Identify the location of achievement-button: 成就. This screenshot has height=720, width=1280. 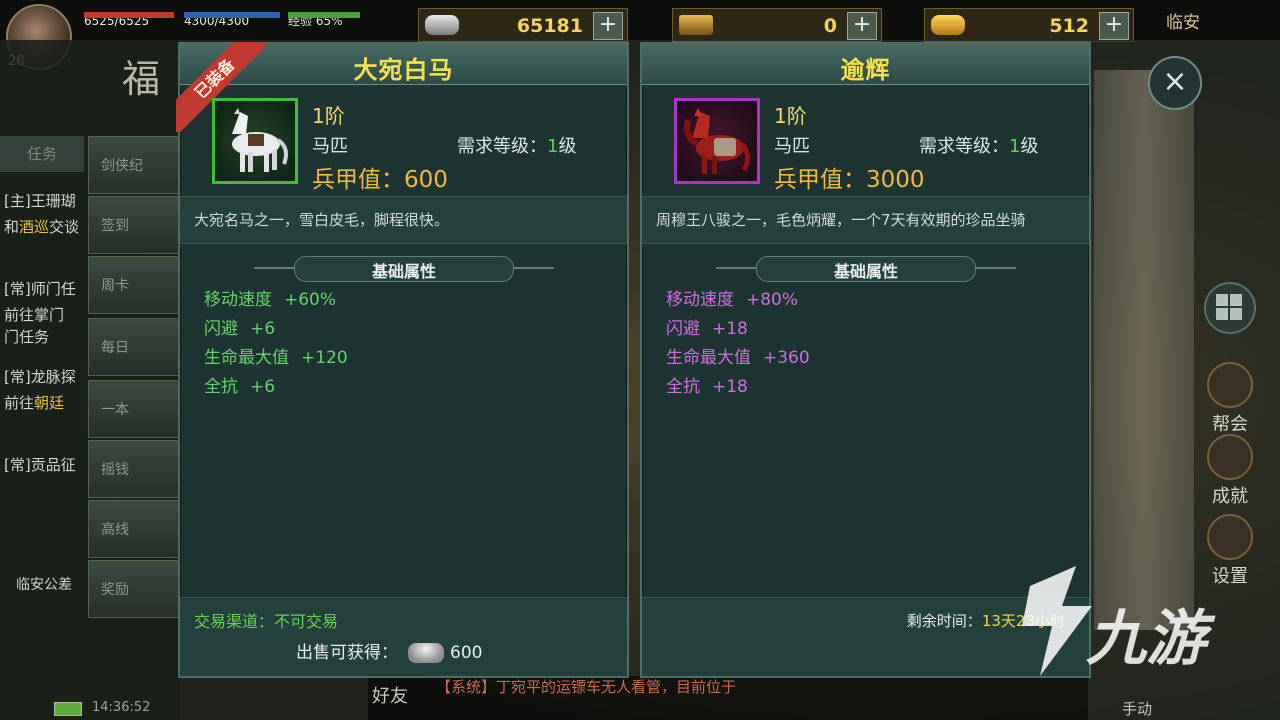
(1230, 471).